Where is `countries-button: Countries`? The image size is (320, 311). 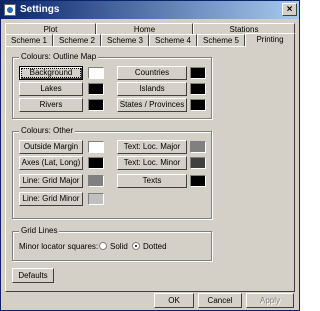
countries-button: Countries is located at coordinates (152, 73).